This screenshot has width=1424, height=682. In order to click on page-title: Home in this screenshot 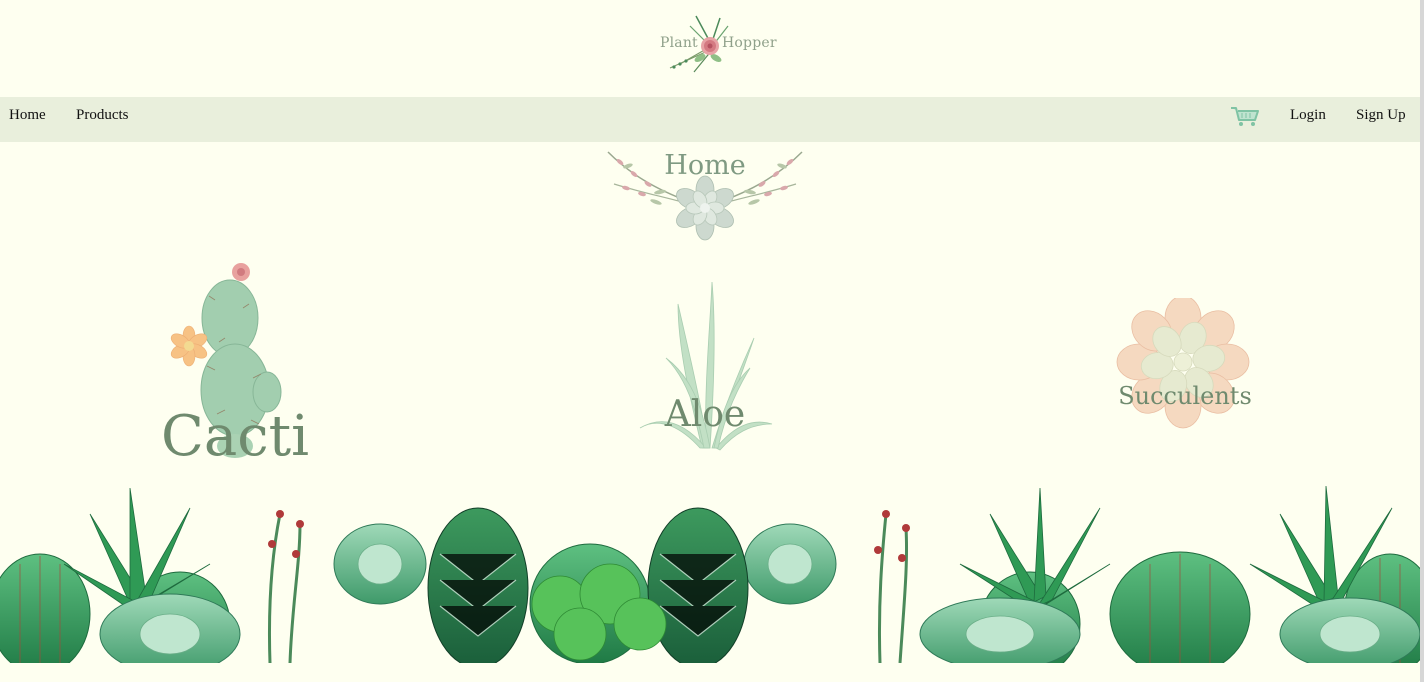, I will do `click(705, 165)`.